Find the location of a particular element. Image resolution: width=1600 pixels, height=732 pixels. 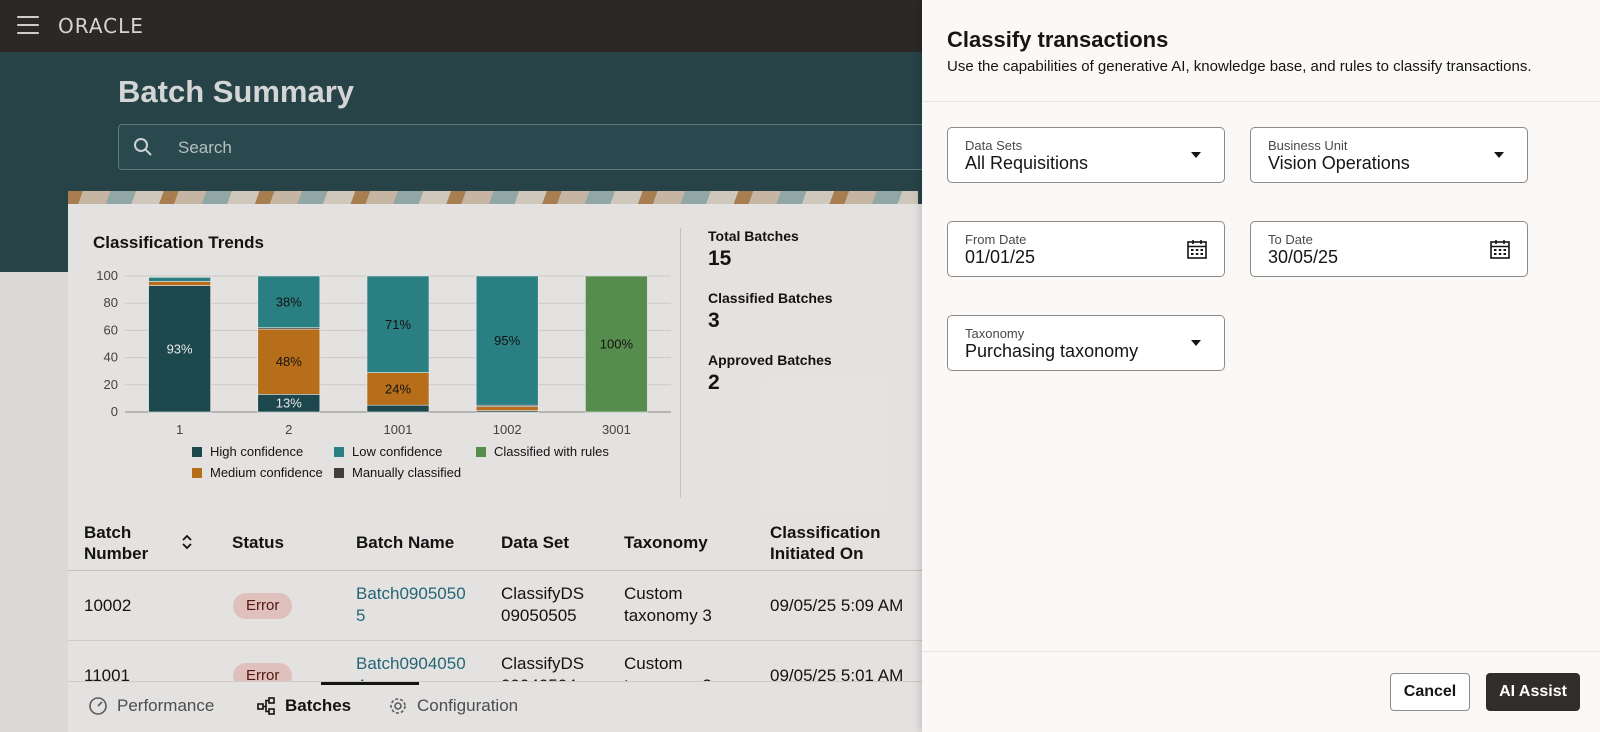

field-value: All Requisitions is located at coordinates (1027, 163).